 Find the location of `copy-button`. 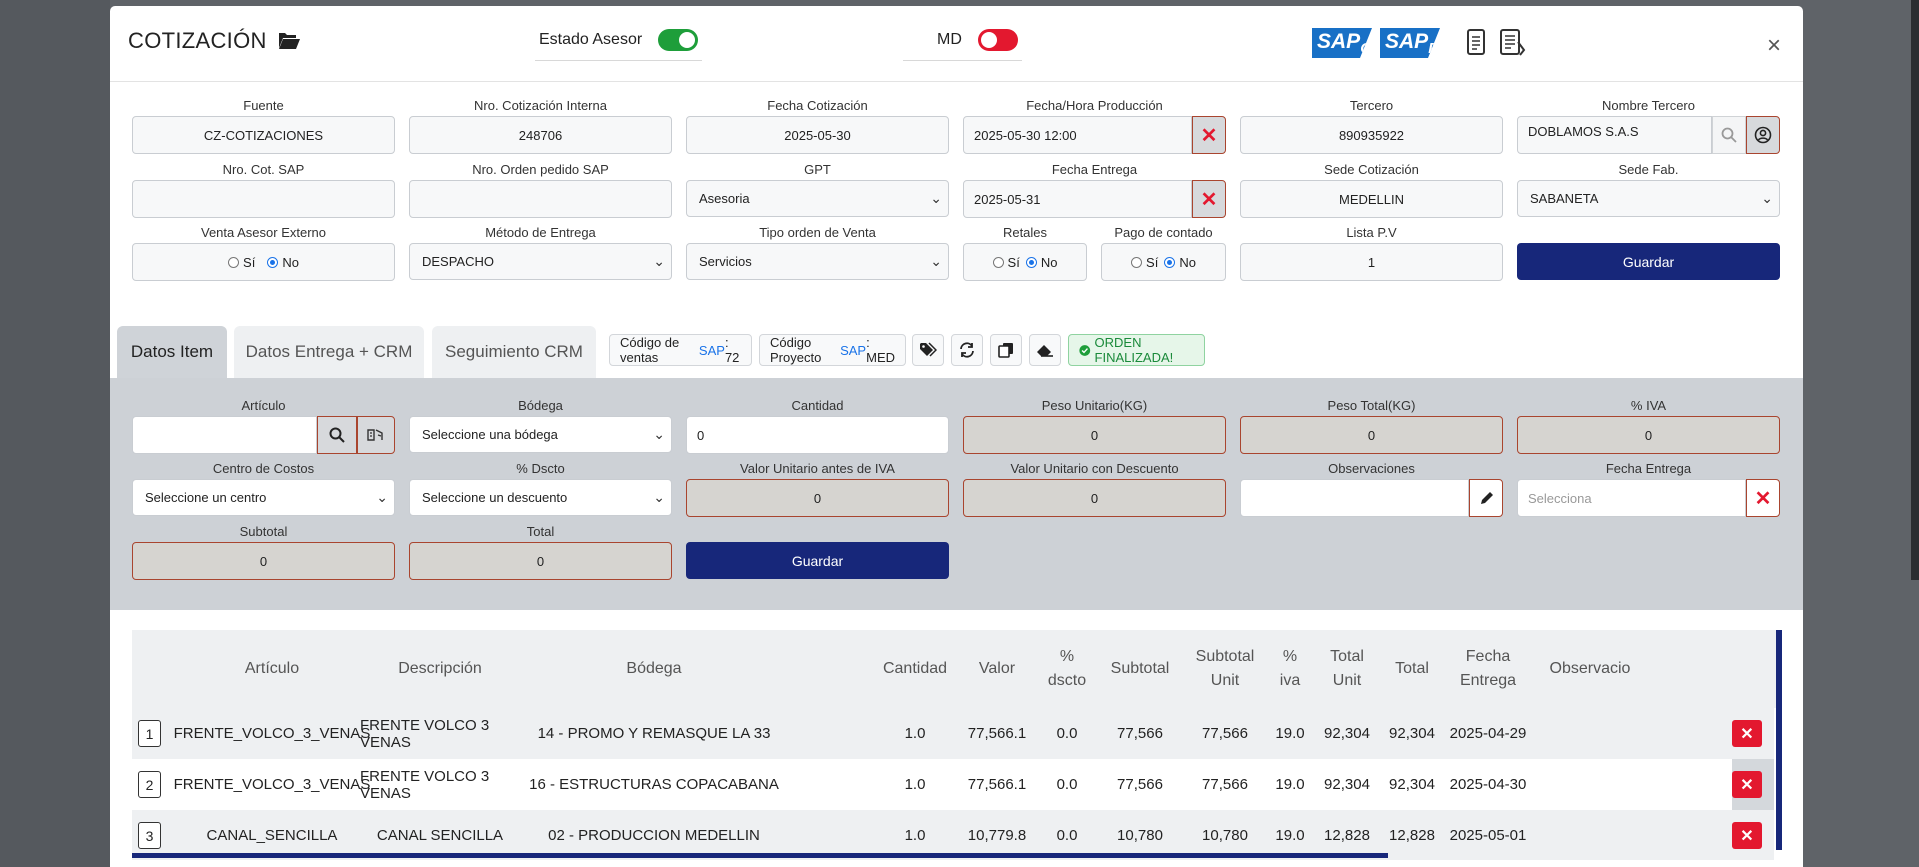

copy-button is located at coordinates (1006, 350).